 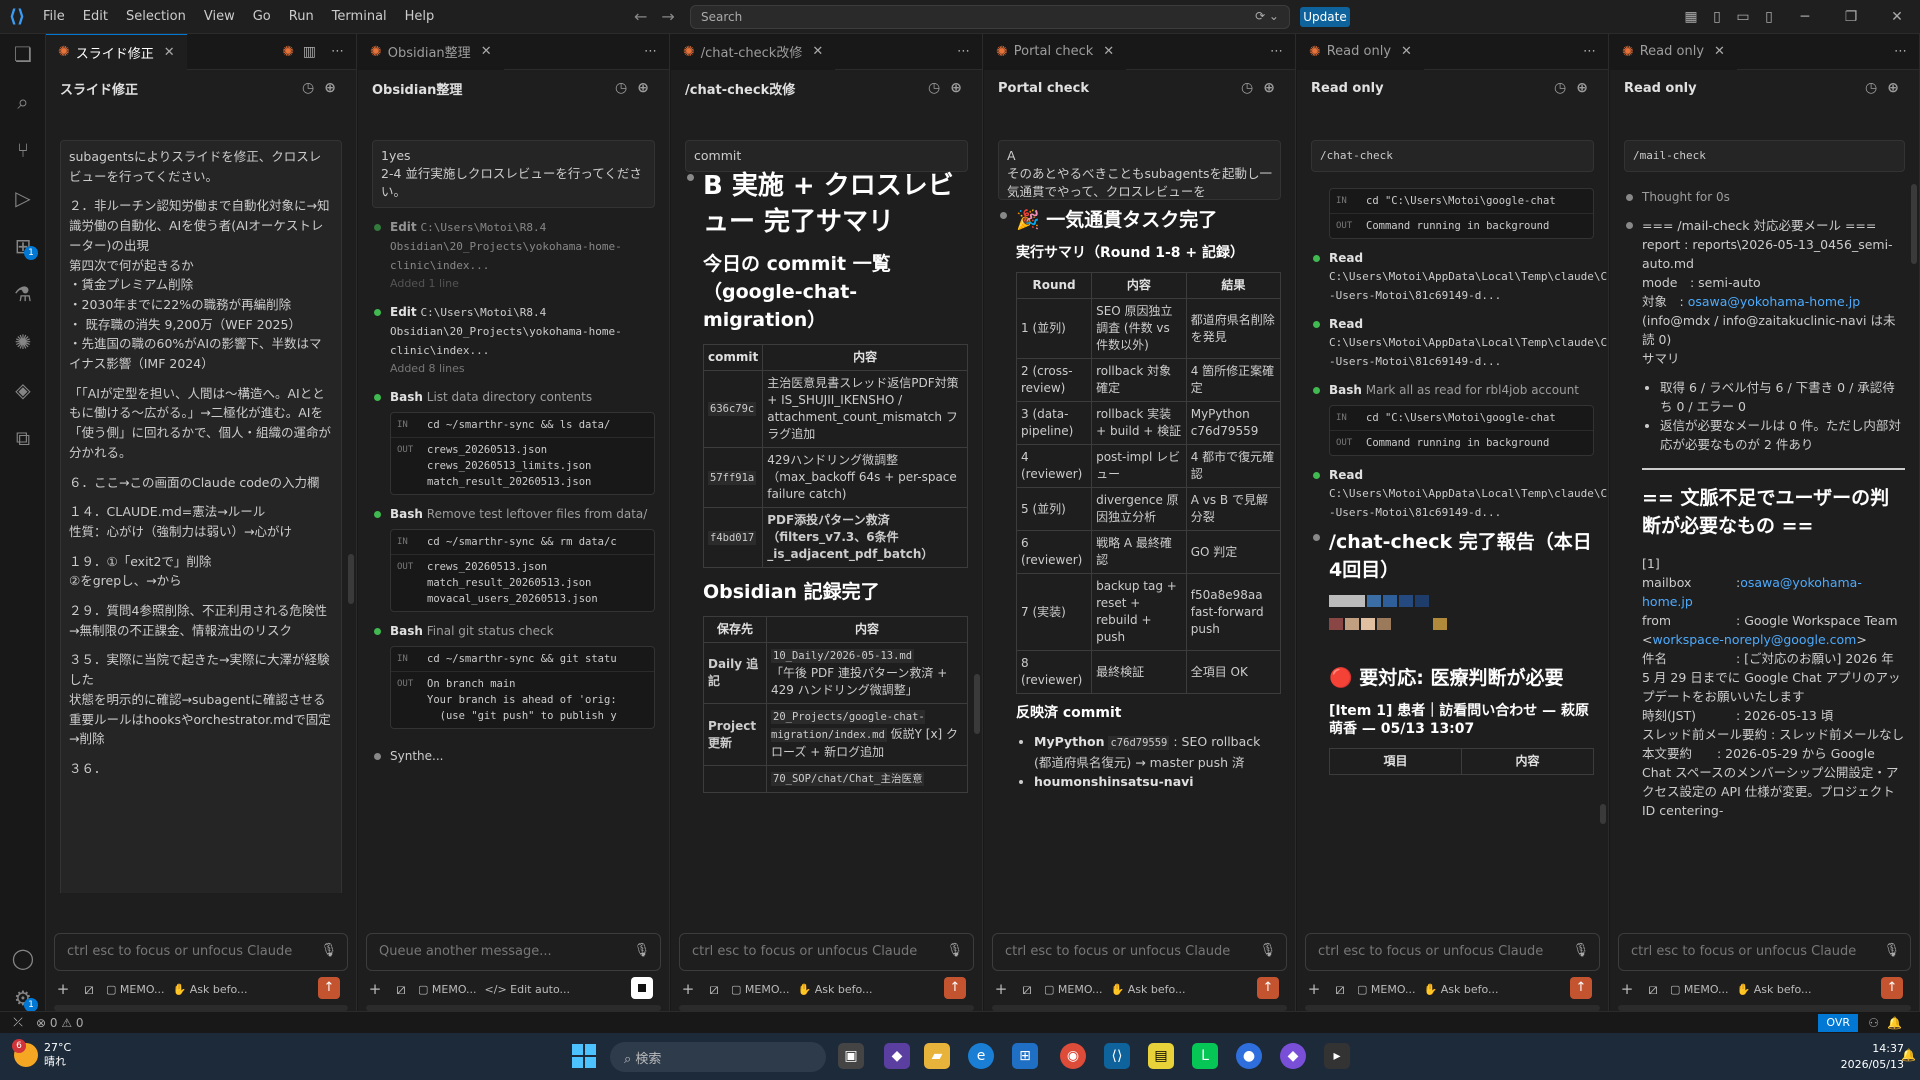 I want to click on app-icon: ●, so click(x=1249, y=1056).